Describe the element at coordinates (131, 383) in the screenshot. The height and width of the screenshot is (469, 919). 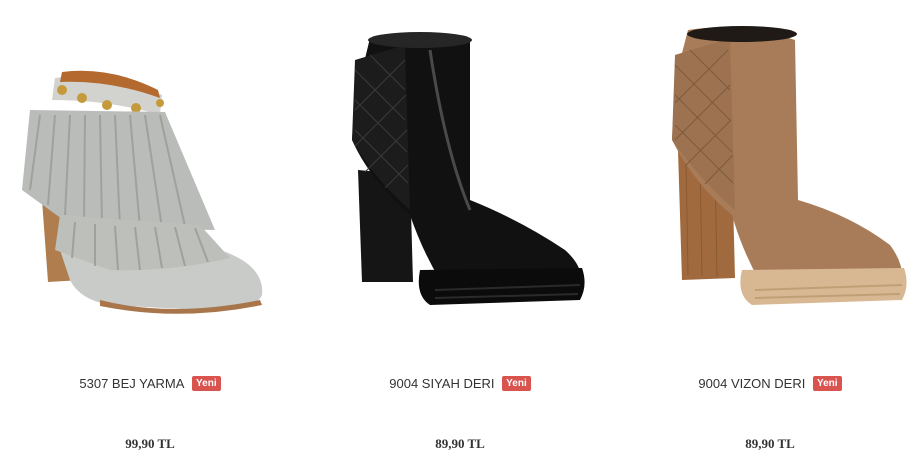
I see `product-name: 5307 BEJ YARMA` at that location.